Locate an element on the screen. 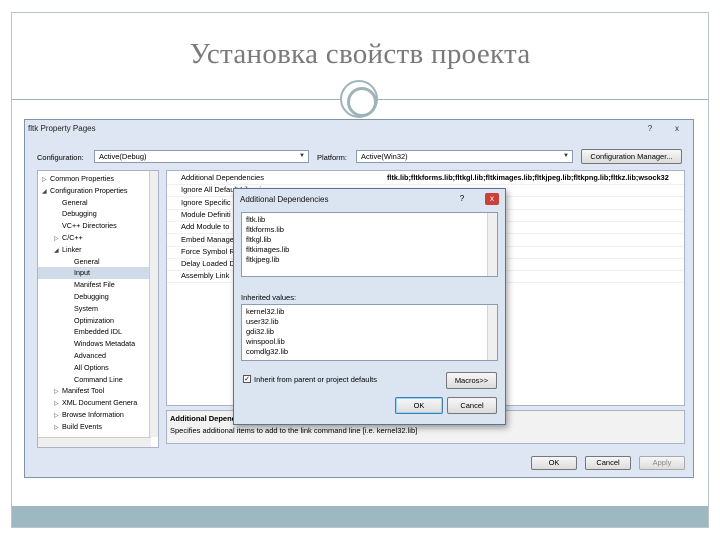 The height and width of the screenshot is (540, 720). slide-footer-band is located at coordinates (360, 516).